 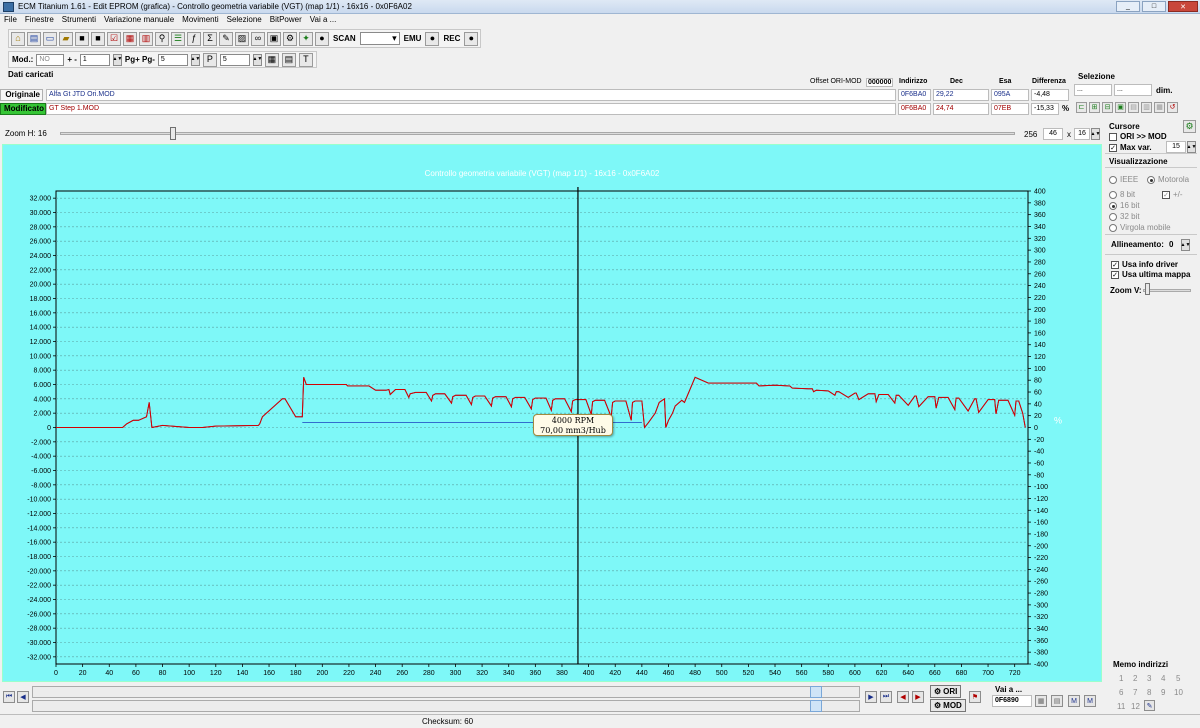 What do you see at coordinates (322, 38) in the screenshot?
I see `record-icon: ●` at bounding box center [322, 38].